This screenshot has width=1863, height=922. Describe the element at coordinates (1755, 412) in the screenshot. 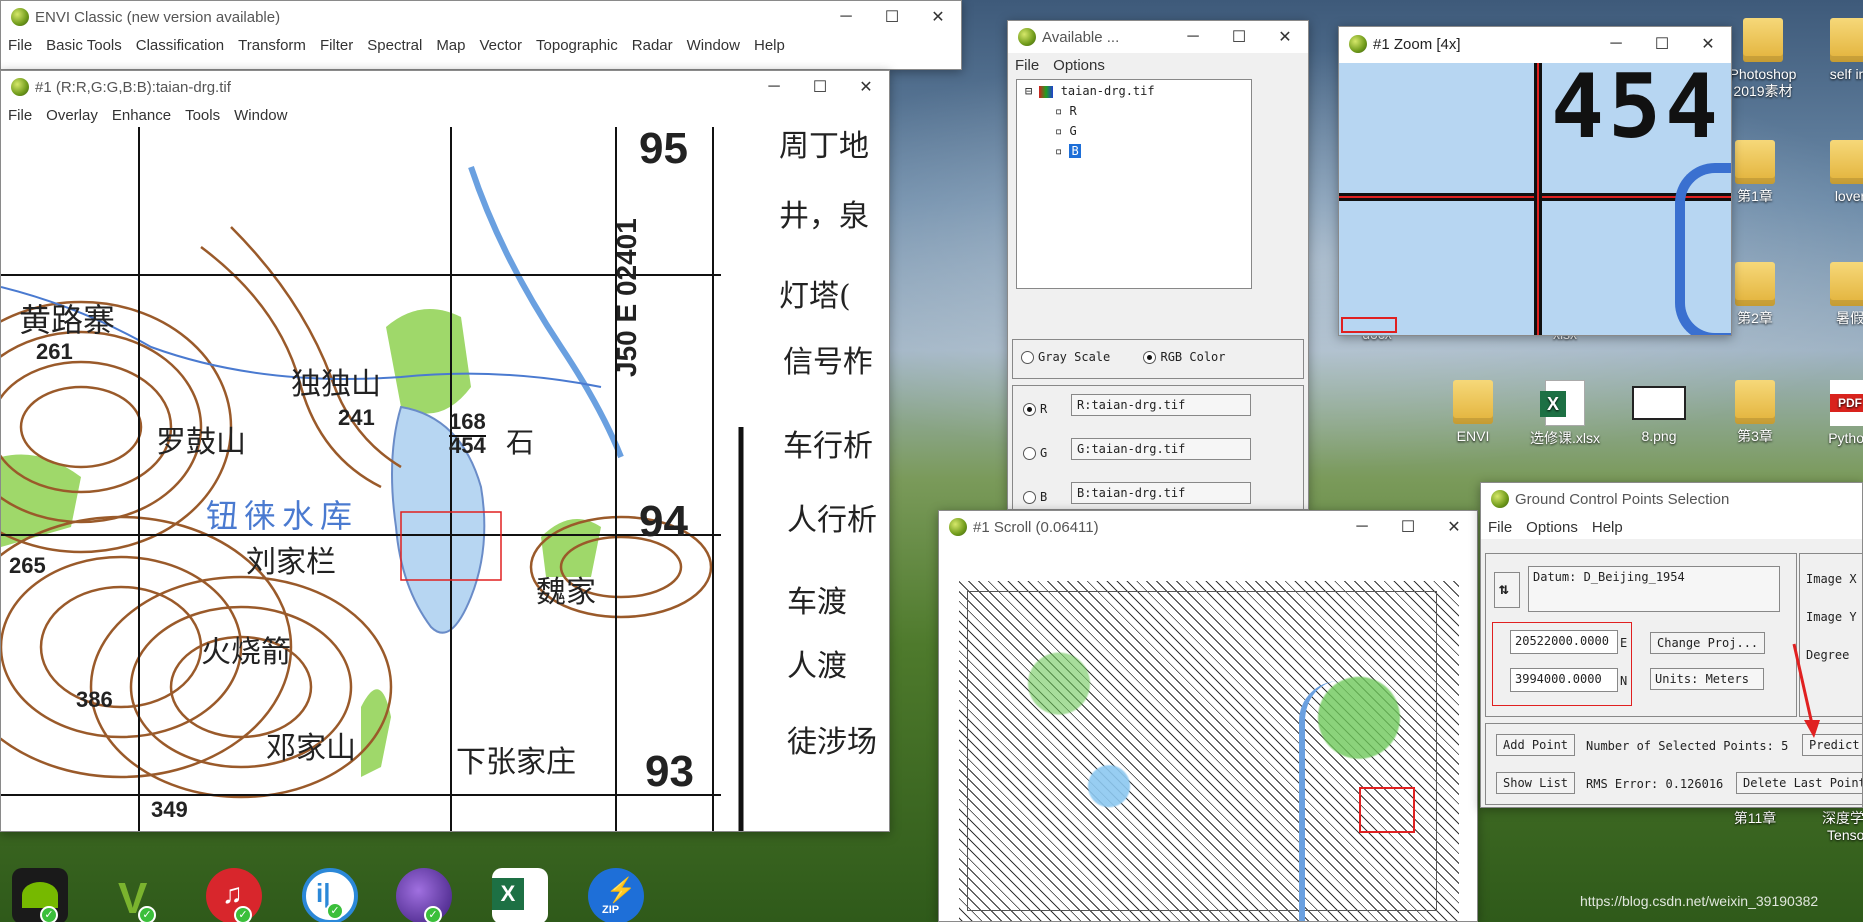

I see `desktop-icon: 第3章` at that location.